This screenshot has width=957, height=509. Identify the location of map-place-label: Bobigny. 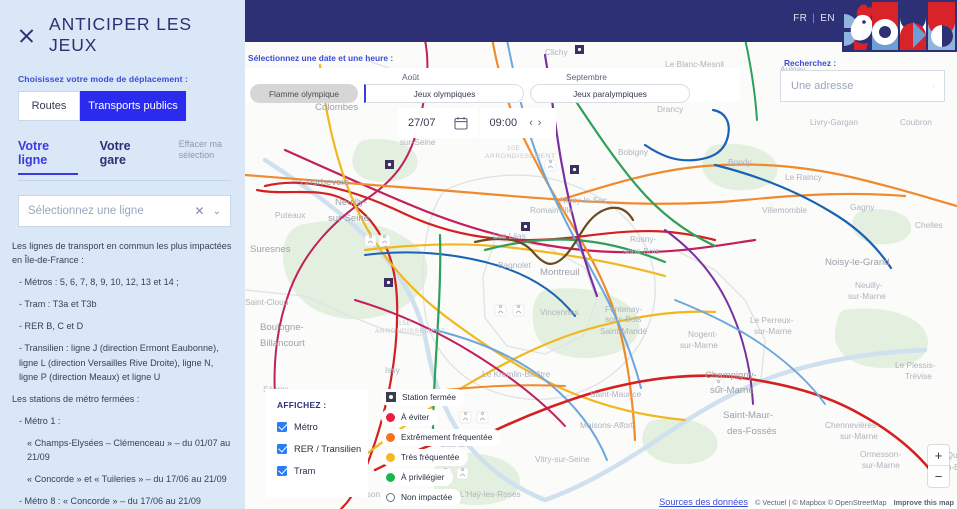
(633, 152).